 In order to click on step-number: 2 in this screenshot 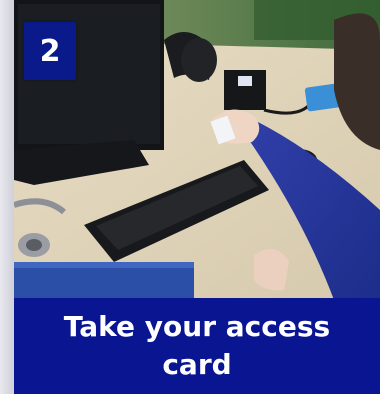, I will do `click(50, 51)`.